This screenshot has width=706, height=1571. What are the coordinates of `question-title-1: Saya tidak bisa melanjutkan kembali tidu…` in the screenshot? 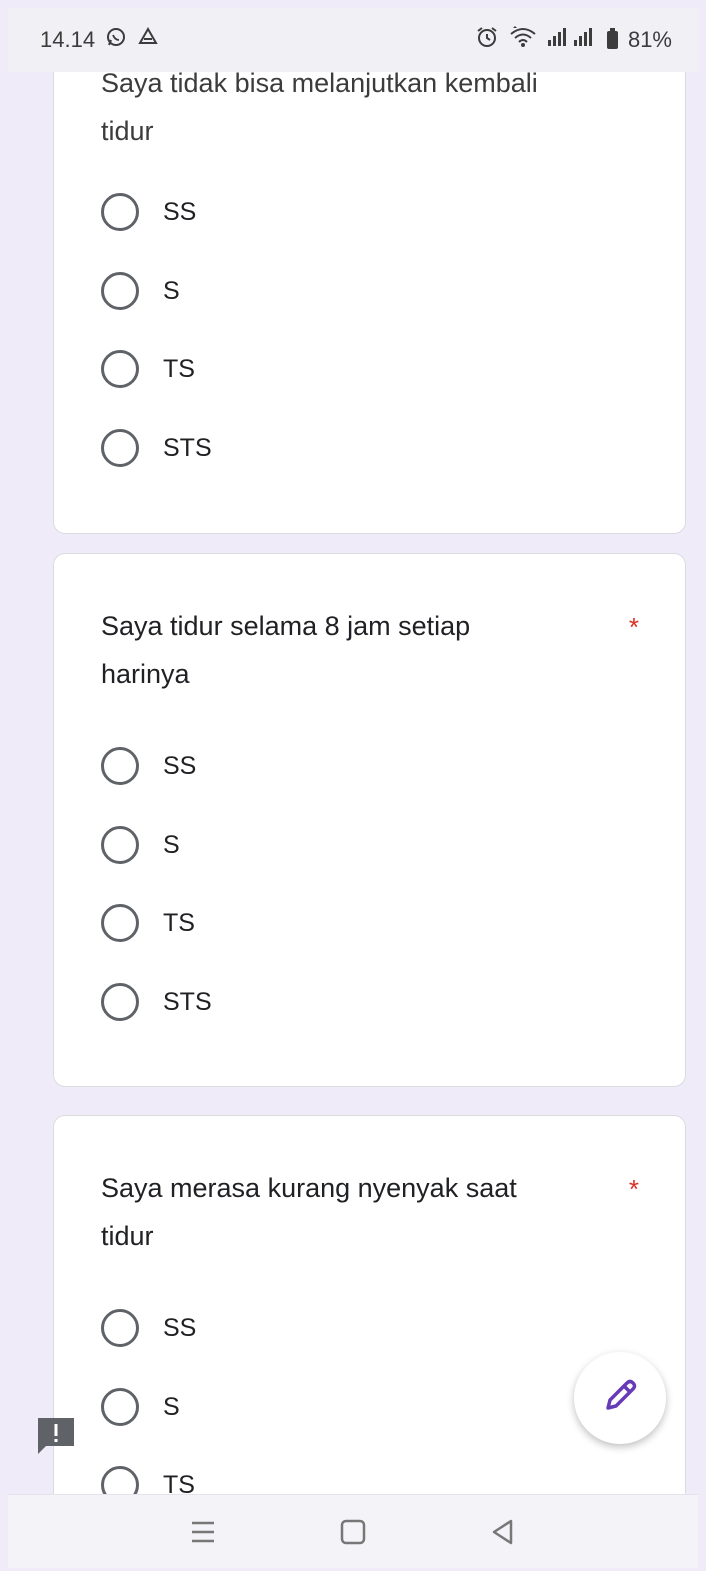 It's located at (341, 107).